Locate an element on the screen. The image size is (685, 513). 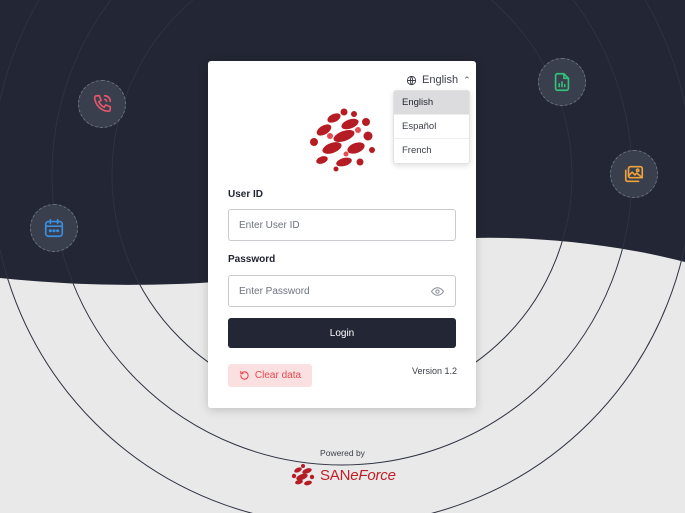
password-label: Password is located at coordinates (252, 259).